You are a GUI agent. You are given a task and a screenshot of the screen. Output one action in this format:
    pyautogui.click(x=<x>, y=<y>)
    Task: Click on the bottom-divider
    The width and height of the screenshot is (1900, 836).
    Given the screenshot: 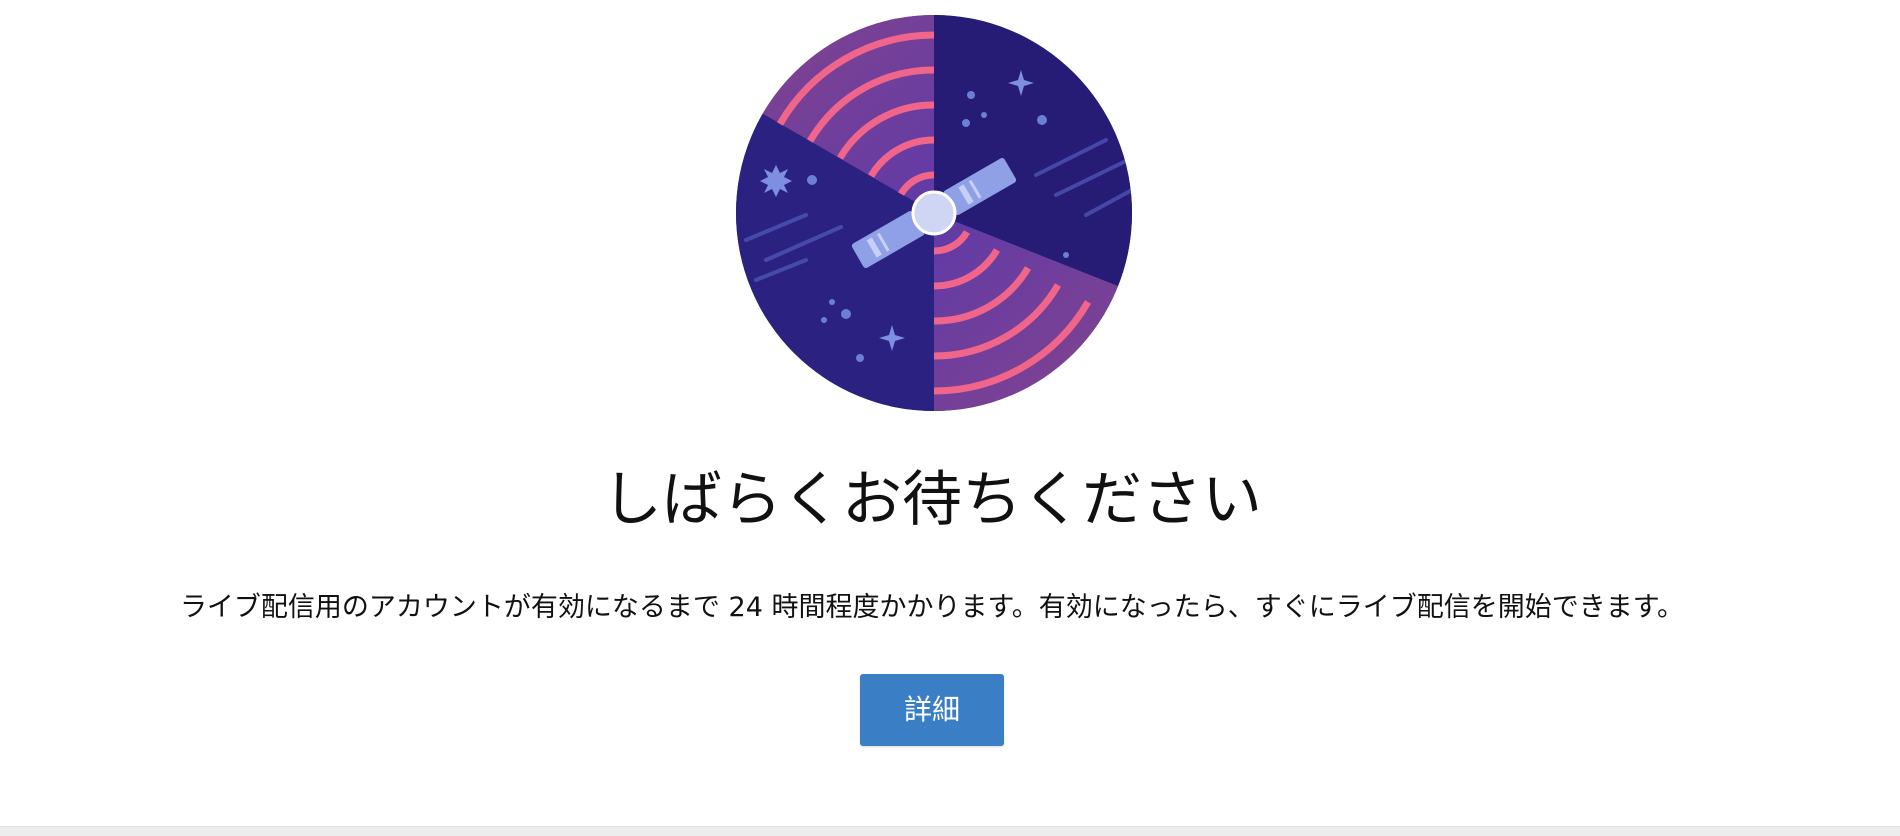 What is the action you would take?
    pyautogui.click(x=950, y=831)
    